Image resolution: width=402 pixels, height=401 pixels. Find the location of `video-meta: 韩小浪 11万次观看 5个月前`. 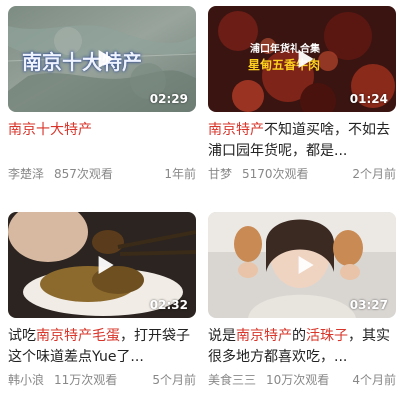

video-meta: 韩小浪 11万次观看 5个月前 is located at coordinates (102, 379).